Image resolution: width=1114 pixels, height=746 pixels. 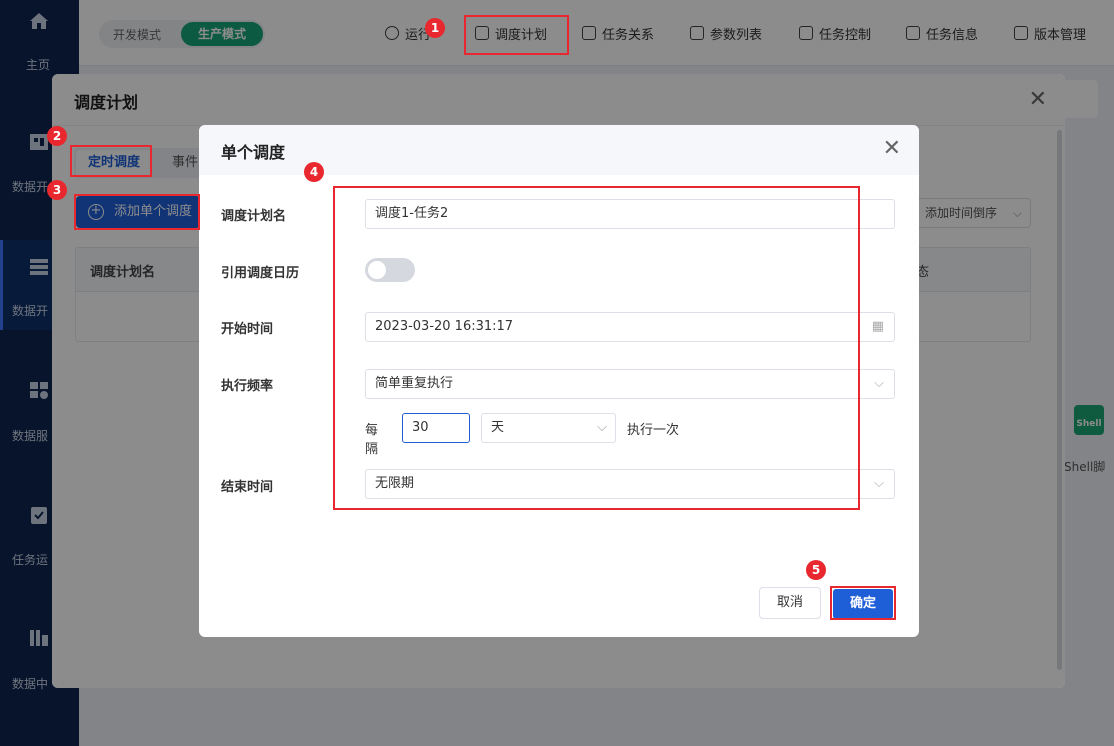 What do you see at coordinates (892, 149) in the screenshot?
I see `close-icon: ✕` at bounding box center [892, 149].